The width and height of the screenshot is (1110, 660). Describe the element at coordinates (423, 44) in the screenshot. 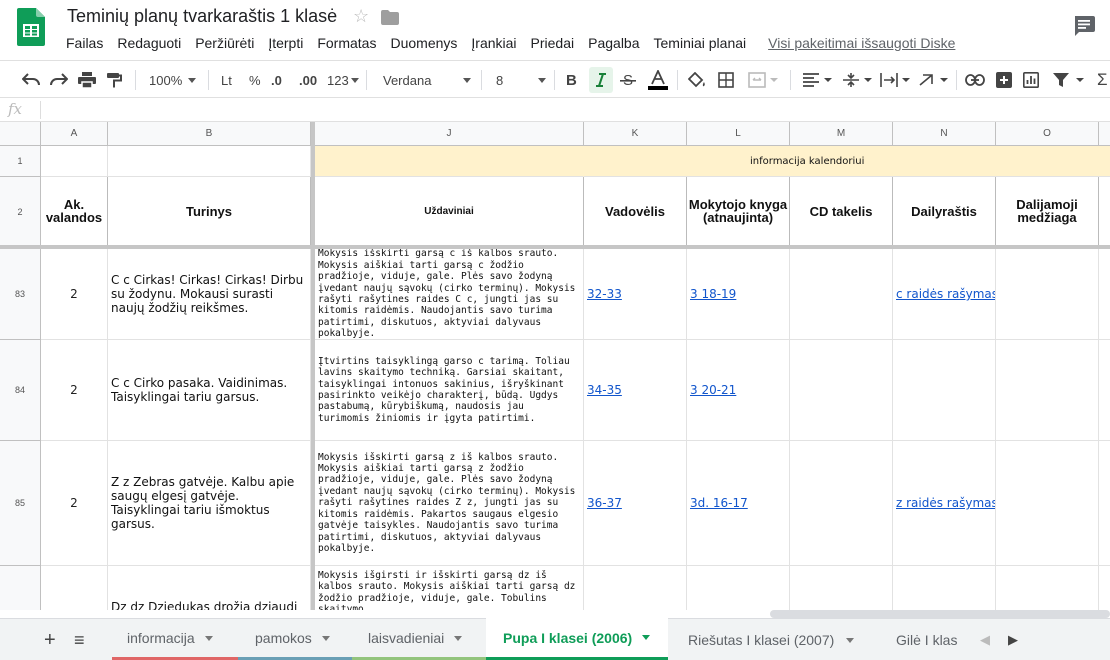

I see `menu-data: Duomenys` at that location.